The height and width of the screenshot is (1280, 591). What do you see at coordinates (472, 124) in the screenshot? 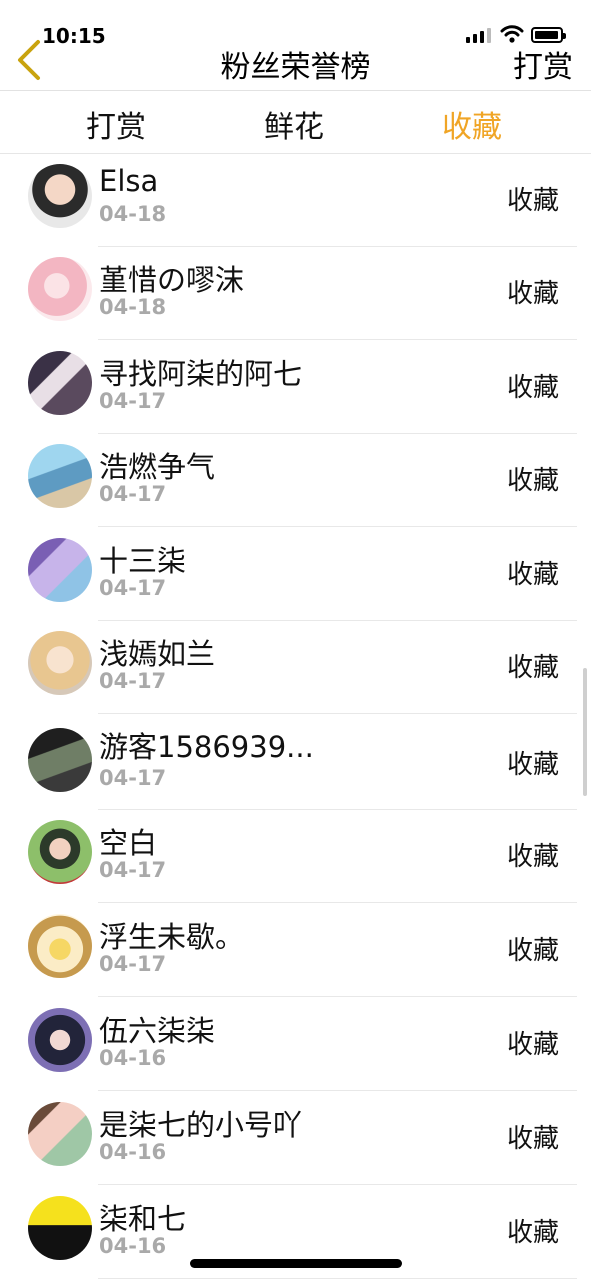
I see `tab-collect: 收藏` at bounding box center [472, 124].